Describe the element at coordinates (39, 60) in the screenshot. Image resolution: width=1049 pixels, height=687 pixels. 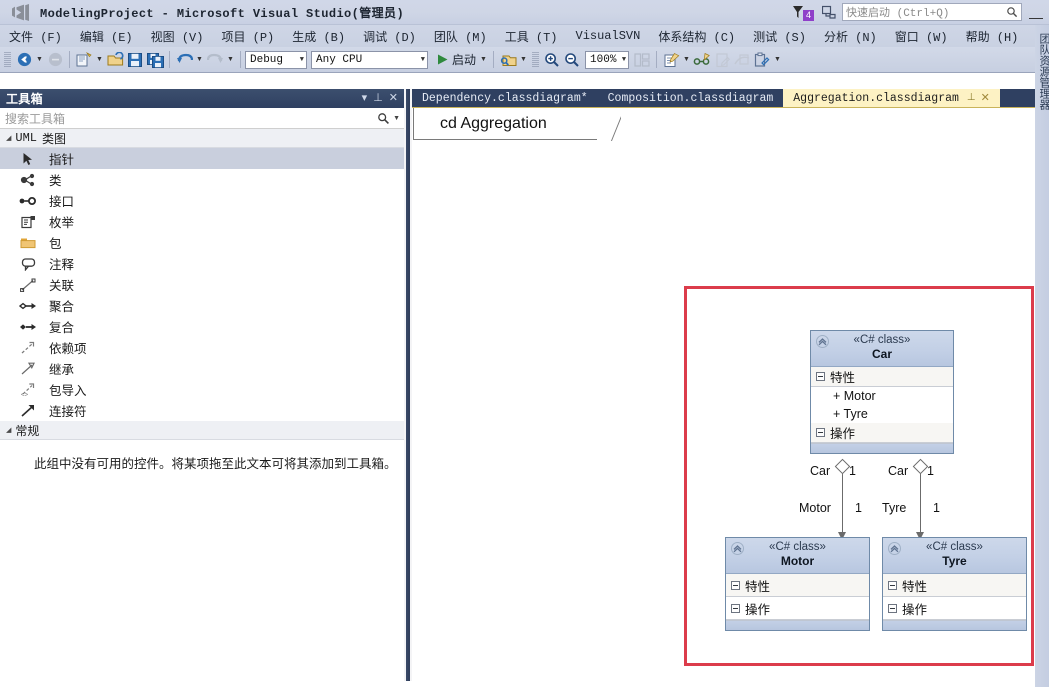
I see `navigate-back-dropdown: ▼` at that location.